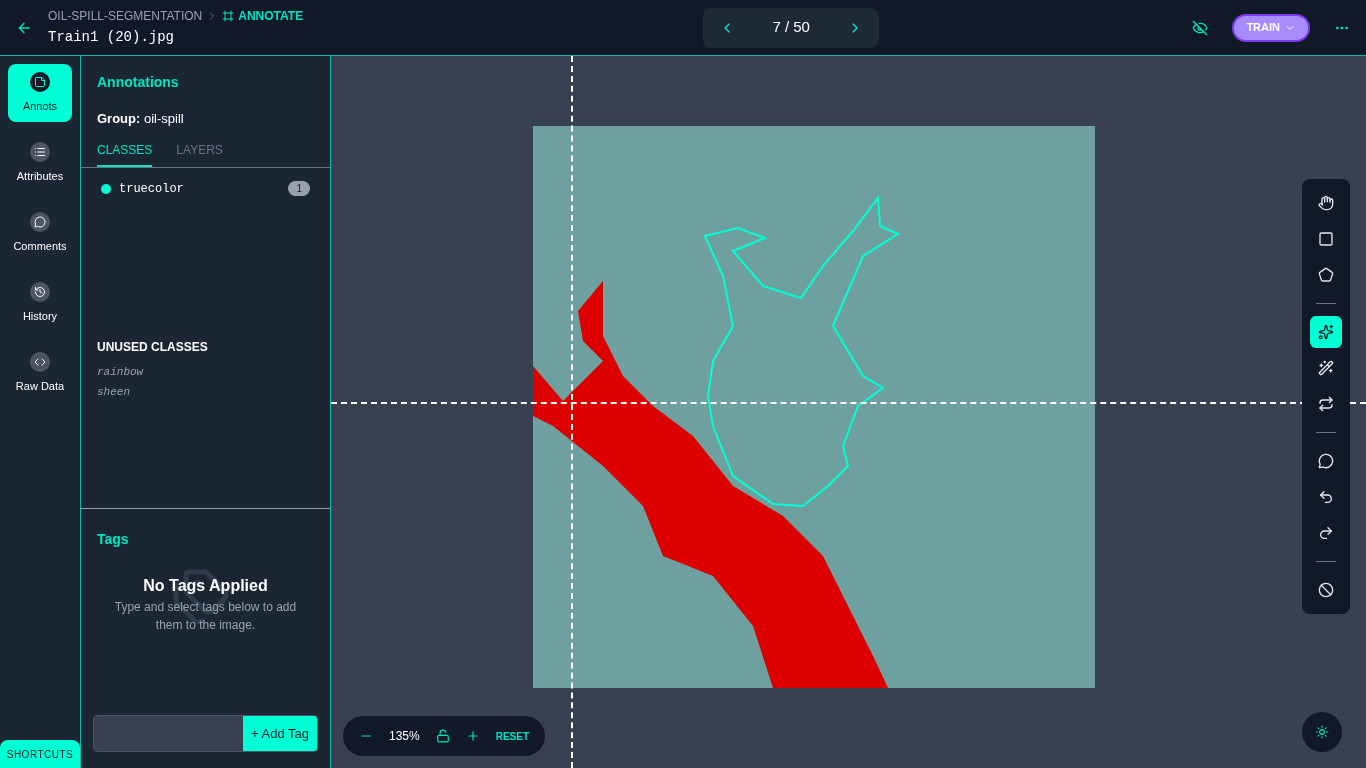 This screenshot has width=1366, height=768. I want to click on shortcuts-button: SHORTCUTS, so click(40, 754).